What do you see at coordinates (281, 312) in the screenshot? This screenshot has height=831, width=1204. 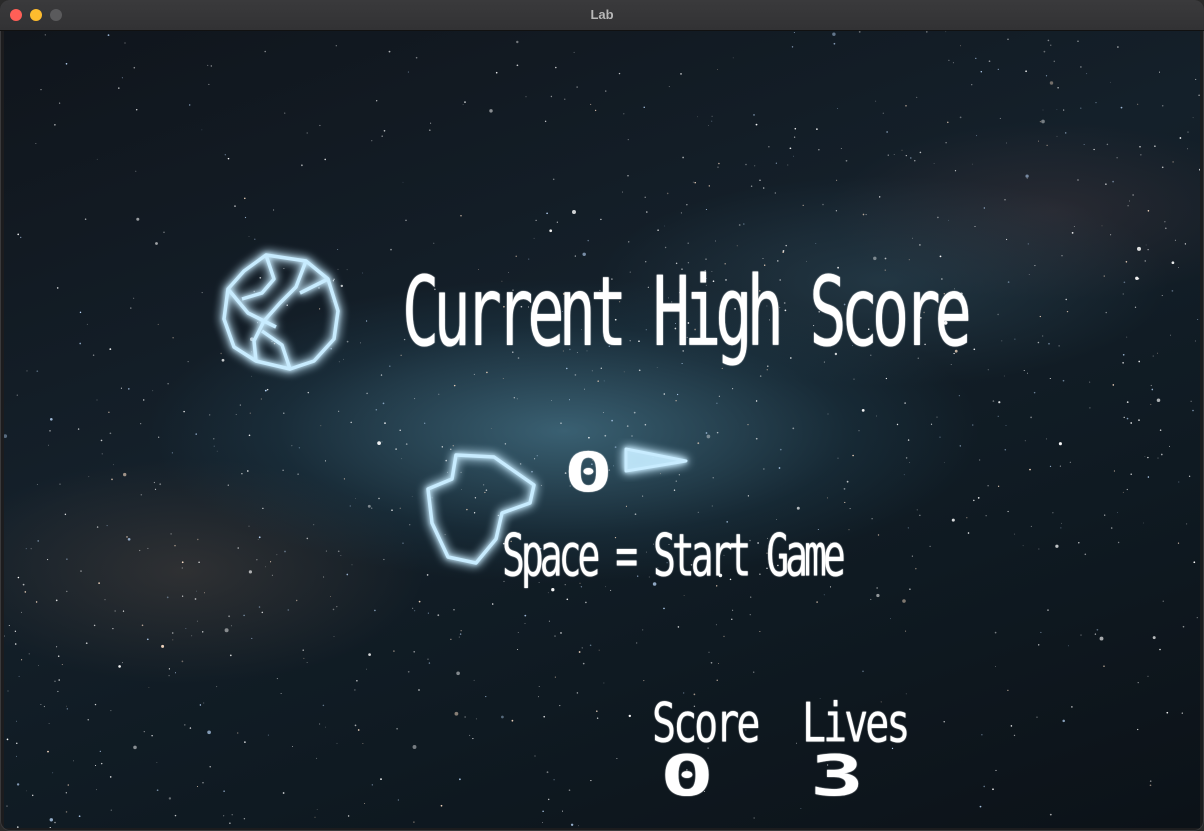 I see `asteroid-icon` at bounding box center [281, 312].